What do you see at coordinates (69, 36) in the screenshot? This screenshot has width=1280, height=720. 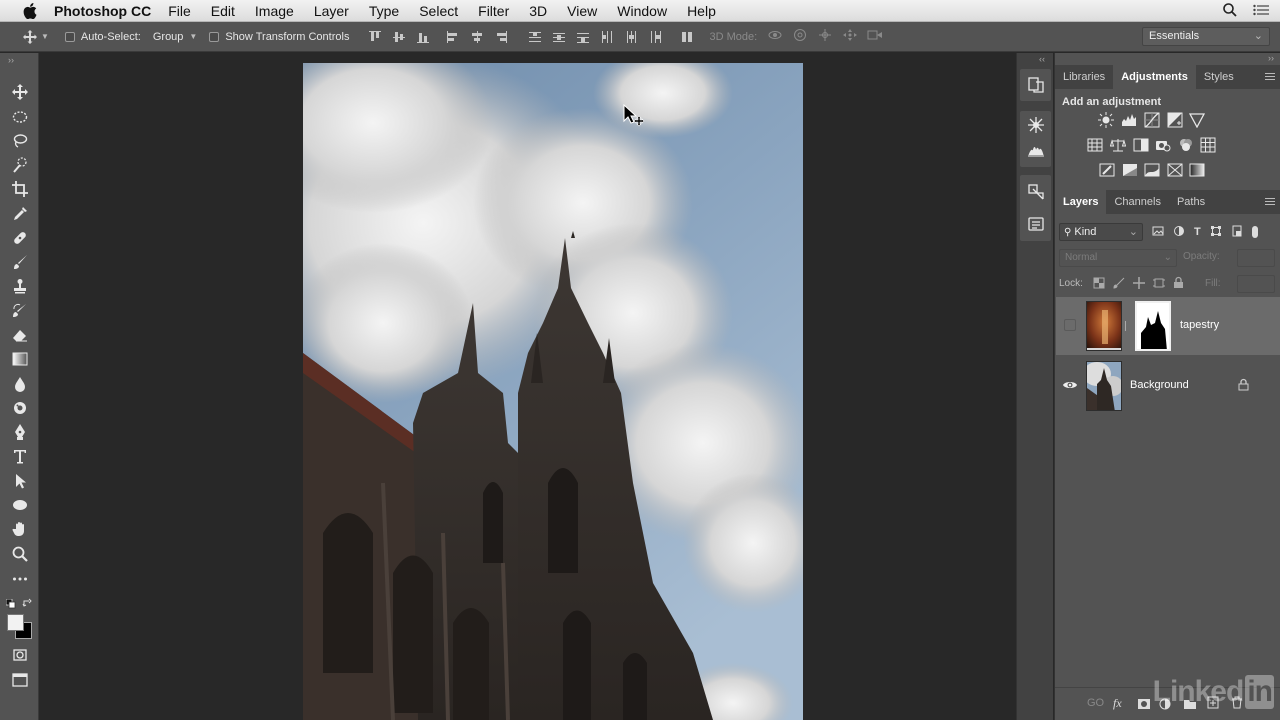 I see `auto-select-checkbox` at bounding box center [69, 36].